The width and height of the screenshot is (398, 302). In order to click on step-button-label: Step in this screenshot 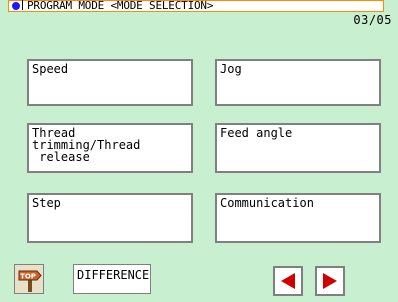, I will do `click(46, 203)`.